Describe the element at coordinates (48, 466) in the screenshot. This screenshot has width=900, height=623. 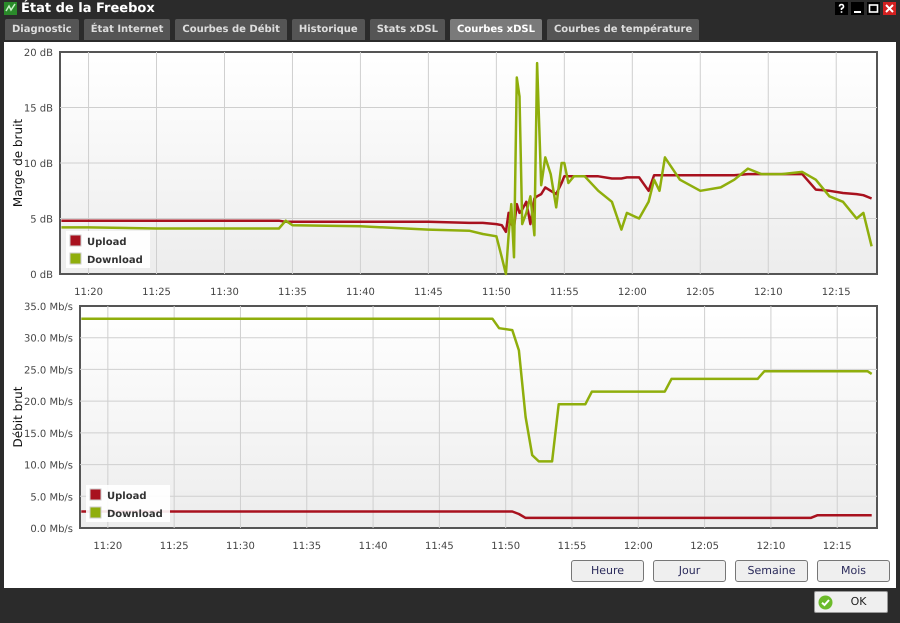
I see `y-tick-label: 10.0 Mb/s` at that location.